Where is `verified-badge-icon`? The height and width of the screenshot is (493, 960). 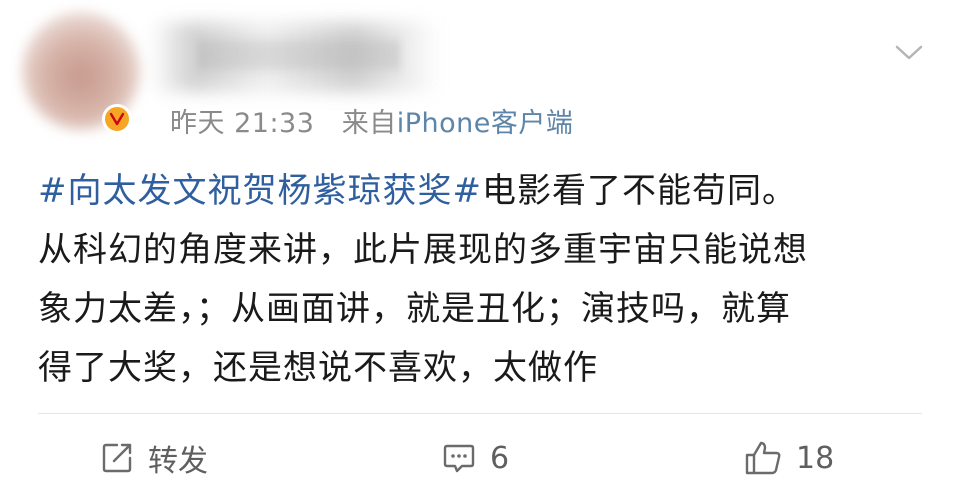
verified-badge-icon is located at coordinates (117, 119).